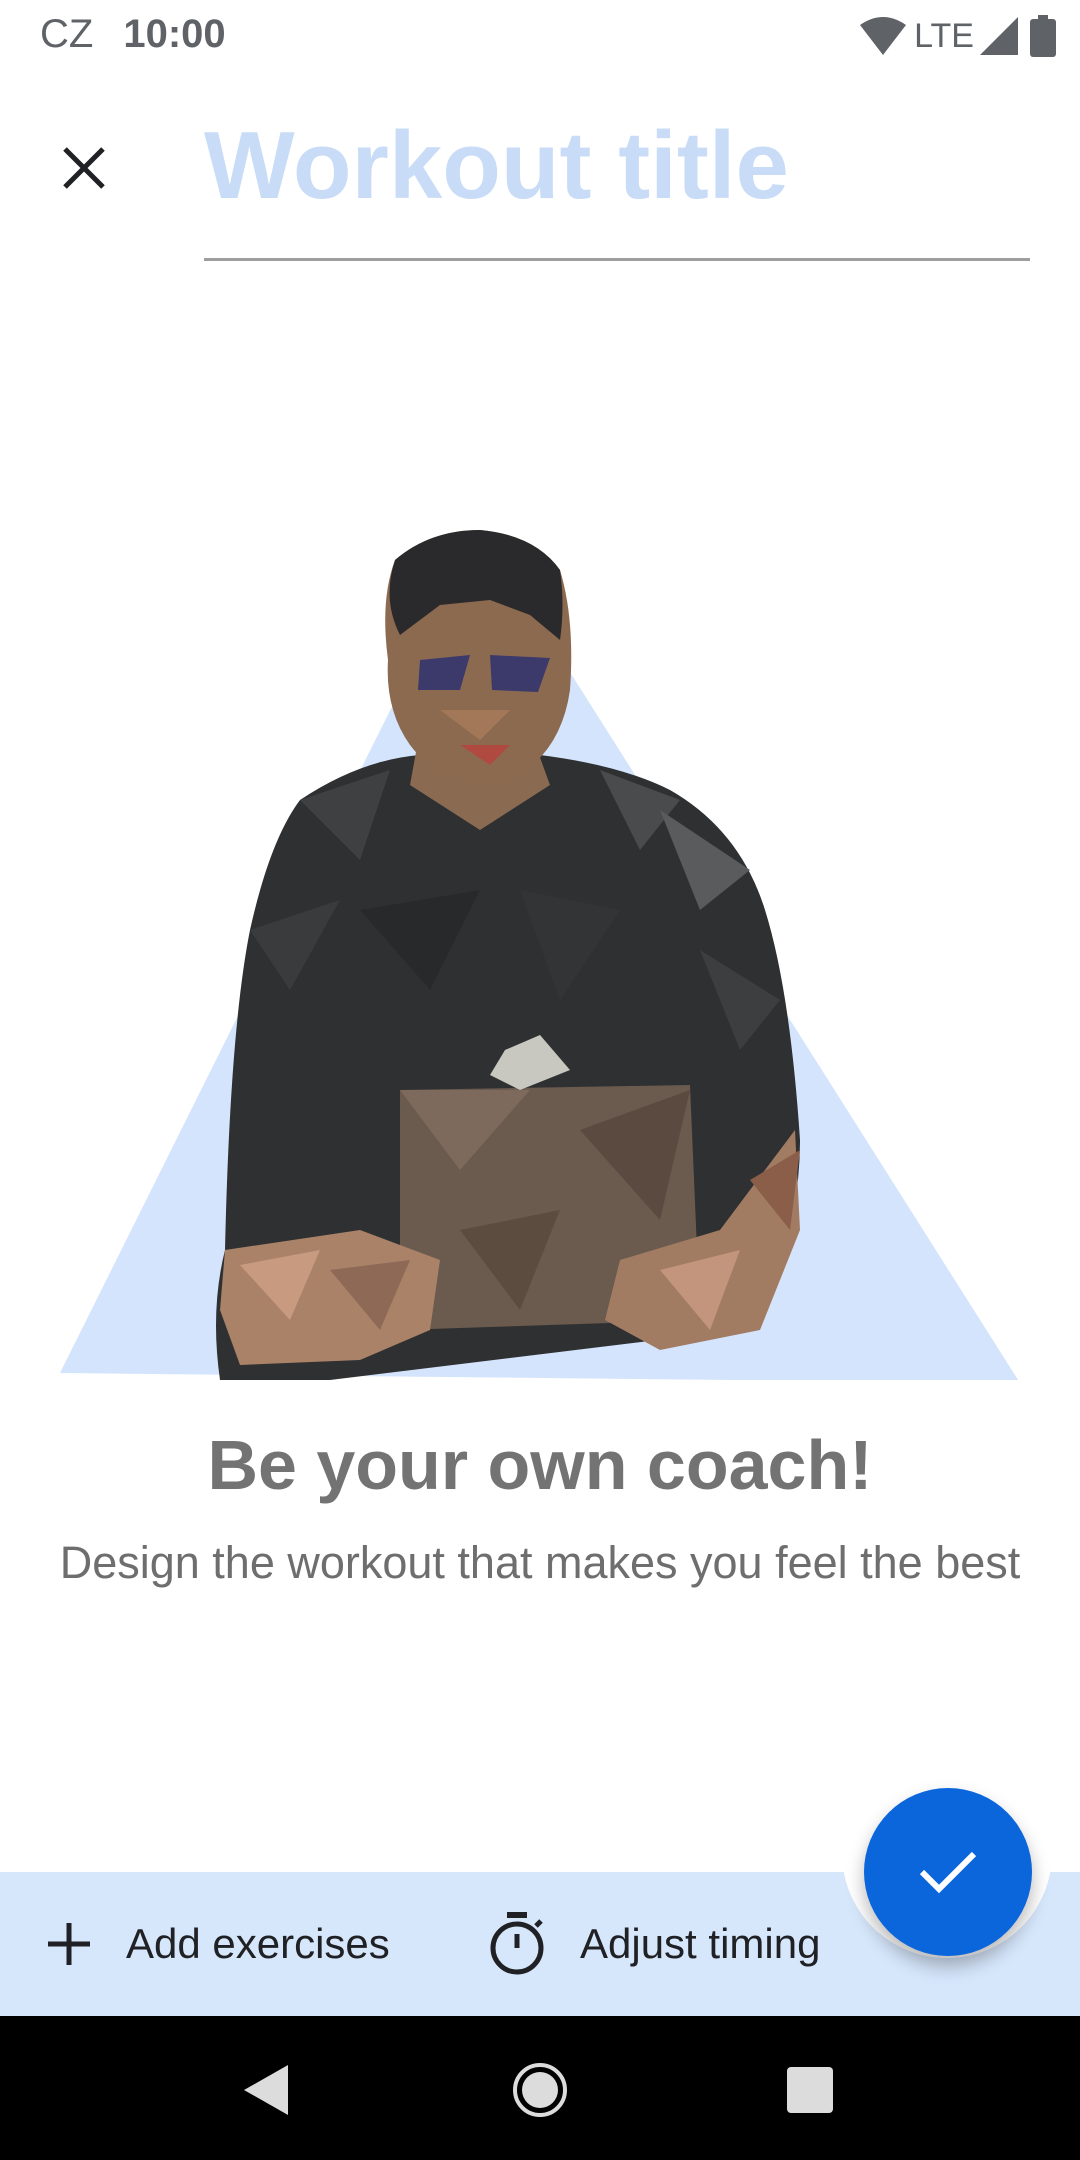 The image size is (1080, 2160). What do you see at coordinates (67, 34) in the screenshot?
I see `carrier-label: CZ` at bounding box center [67, 34].